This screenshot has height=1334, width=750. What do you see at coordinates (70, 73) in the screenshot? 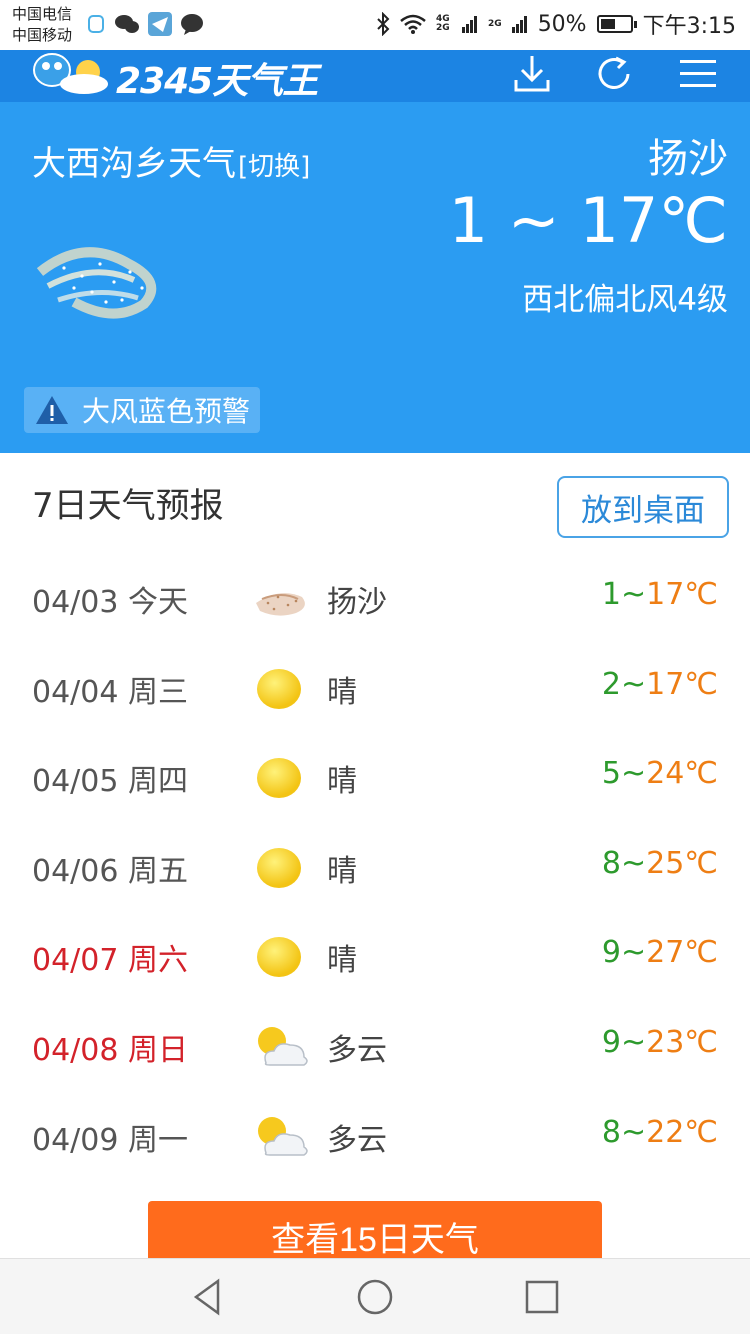
I see `mascot-logo-icon` at bounding box center [70, 73].